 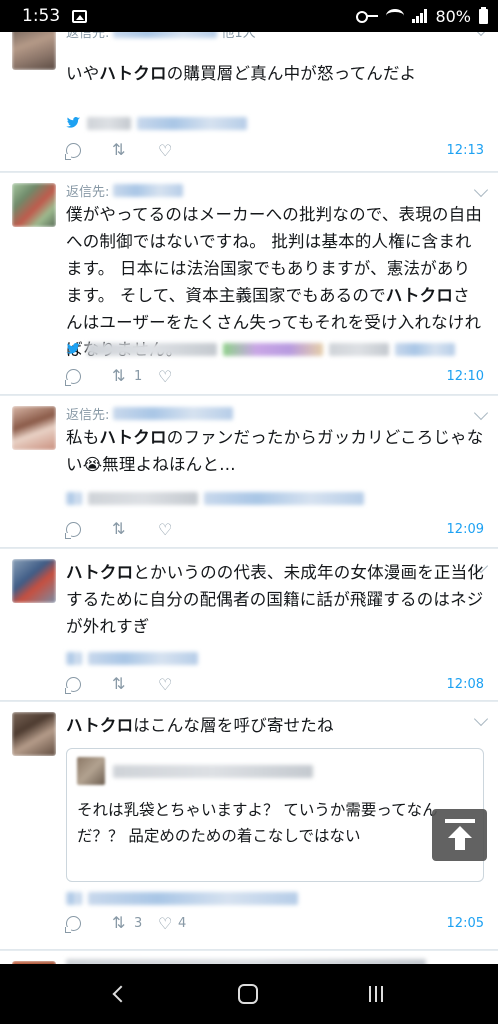 What do you see at coordinates (200, 725) in the screenshot?
I see `tweet-text: ハトクロはこんな層を呼び寄せたね` at bounding box center [200, 725].